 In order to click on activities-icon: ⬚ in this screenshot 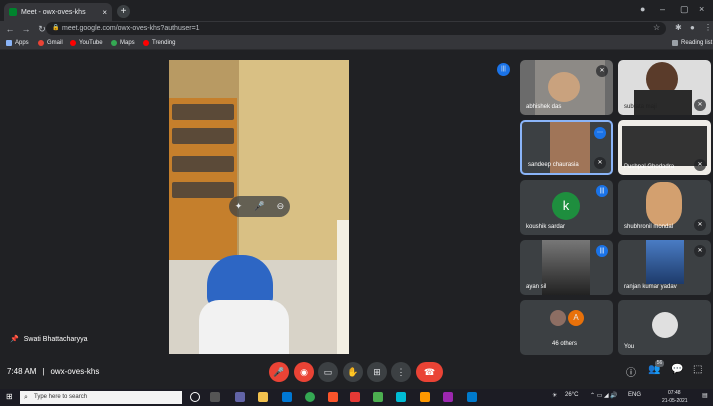, I will do `click(697, 369)`.